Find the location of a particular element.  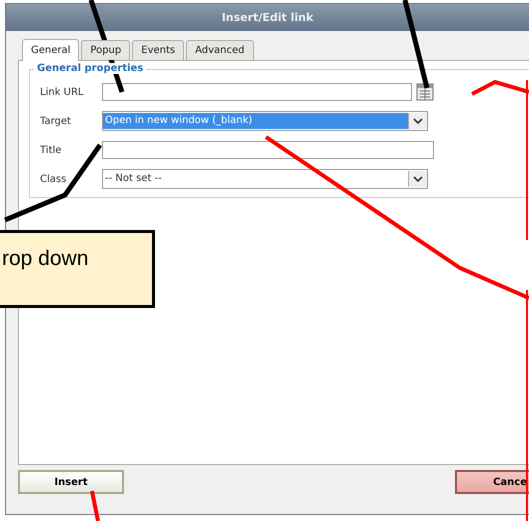

callout-text: rop down is located at coordinates (45, 258).